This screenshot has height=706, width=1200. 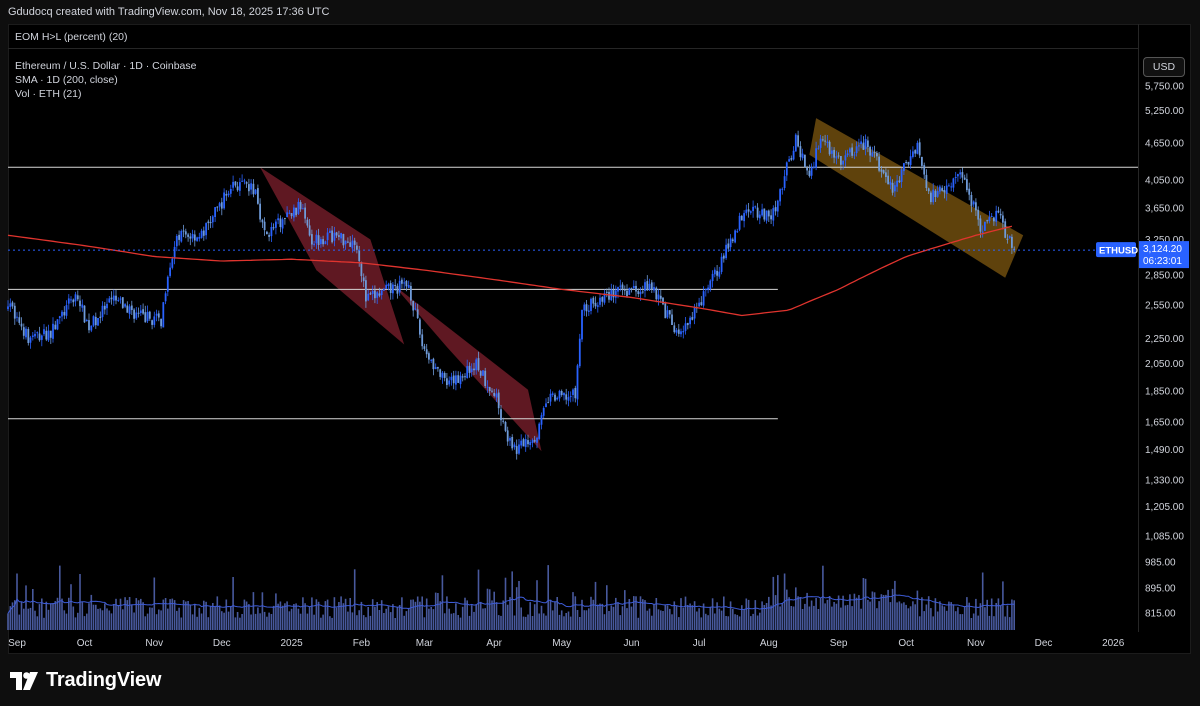 I want to click on x-tick-label: Nov, so click(x=976, y=643).